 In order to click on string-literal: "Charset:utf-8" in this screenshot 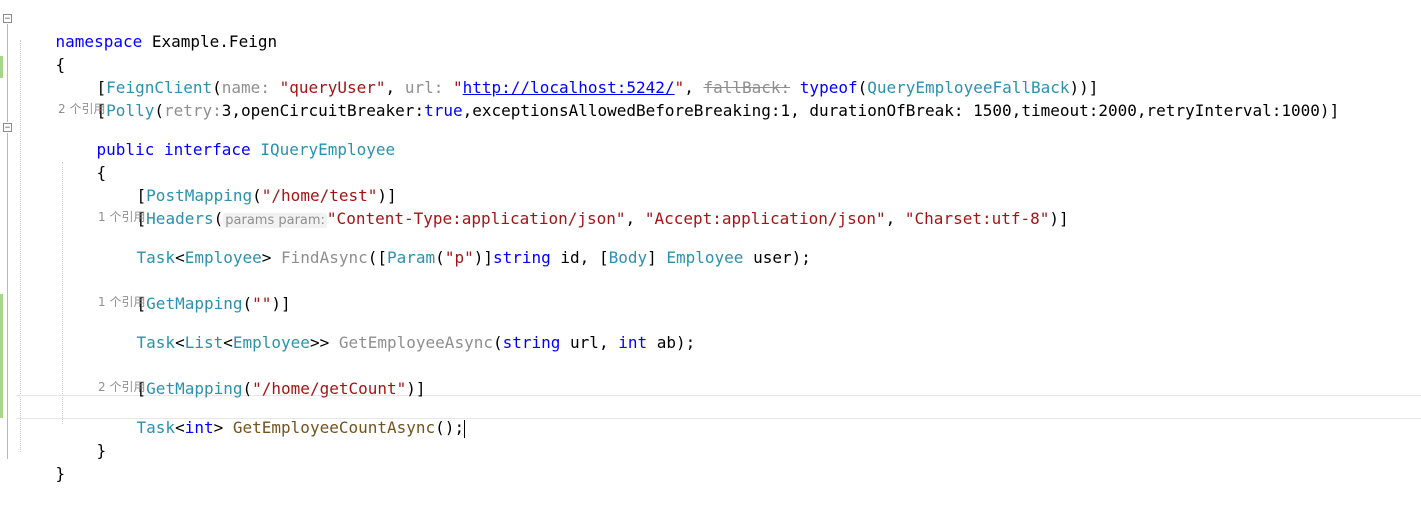, I will do `click(977, 218)`.